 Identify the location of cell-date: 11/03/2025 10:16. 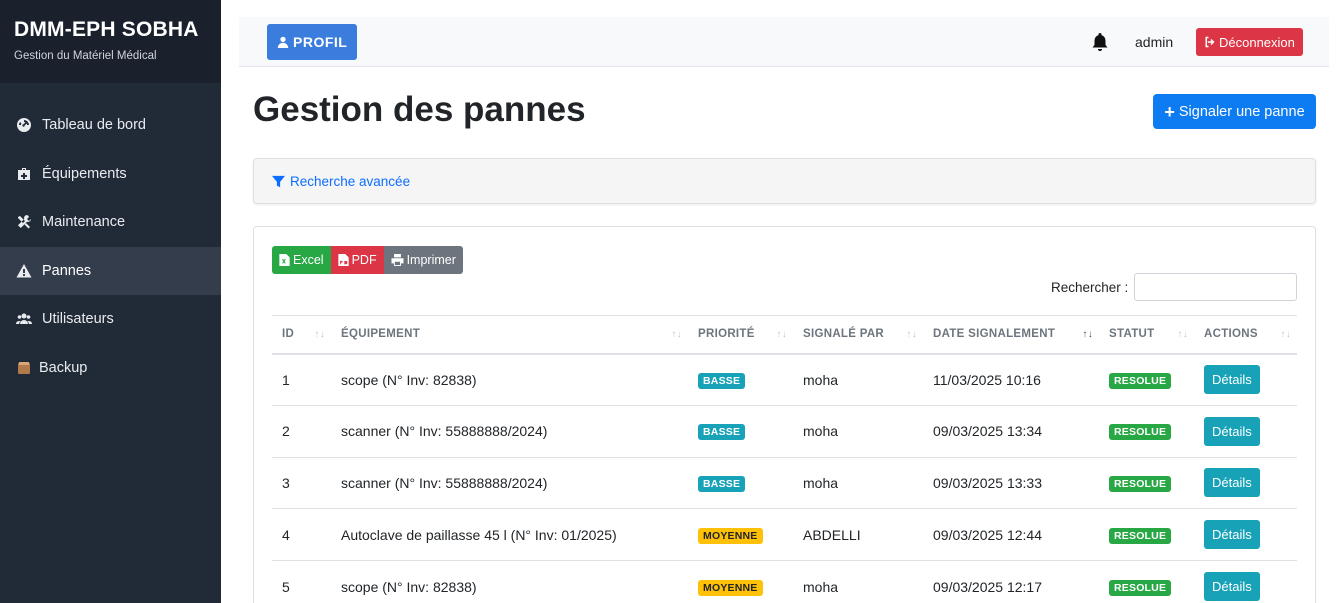
(1011, 379).